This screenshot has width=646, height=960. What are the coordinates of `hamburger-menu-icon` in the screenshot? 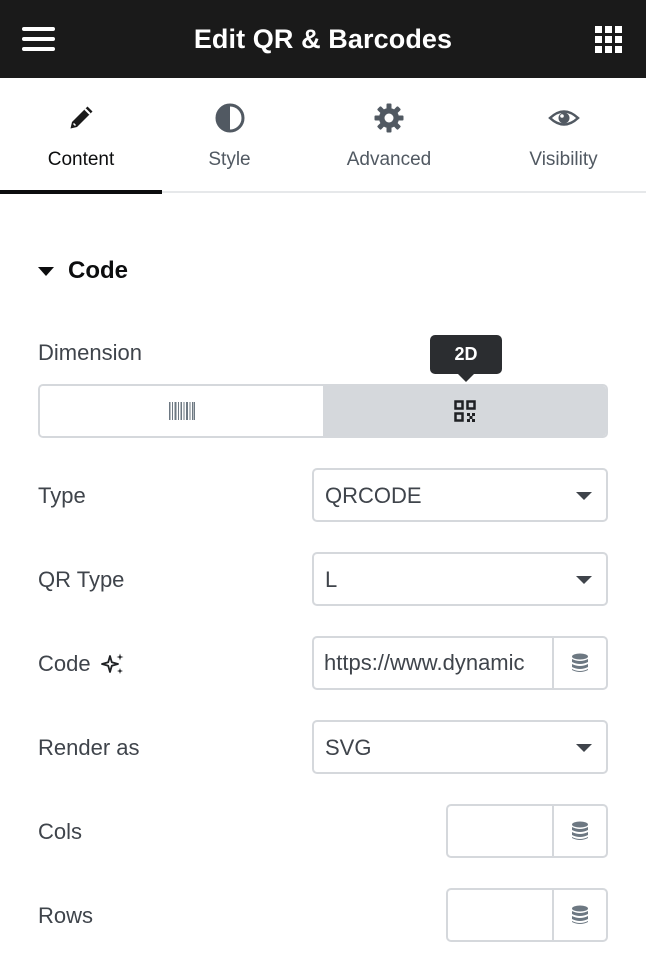 It's located at (38, 39).